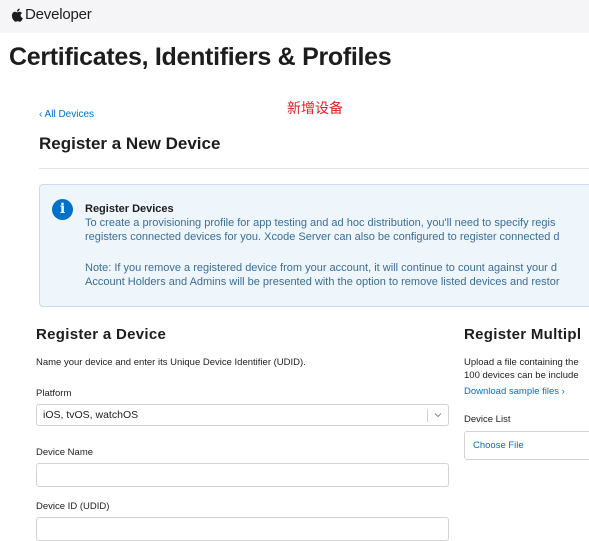  What do you see at coordinates (62, 209) in the screenshot?
I see `info-icon: i` at bounding box center [62, 209].